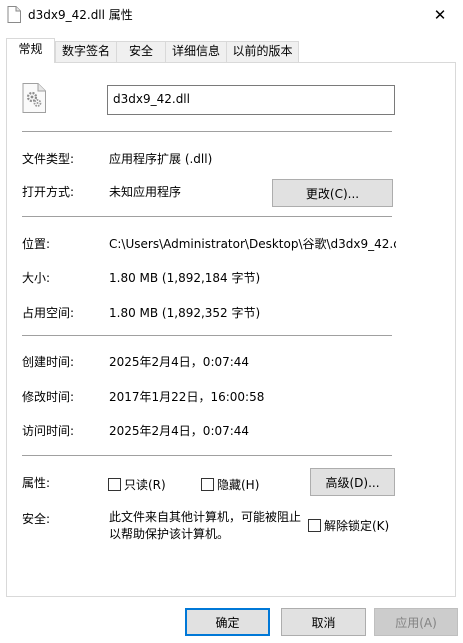 The image size is (463, 643). I want to click on apply-button: 应用(A), so click(416, 622).